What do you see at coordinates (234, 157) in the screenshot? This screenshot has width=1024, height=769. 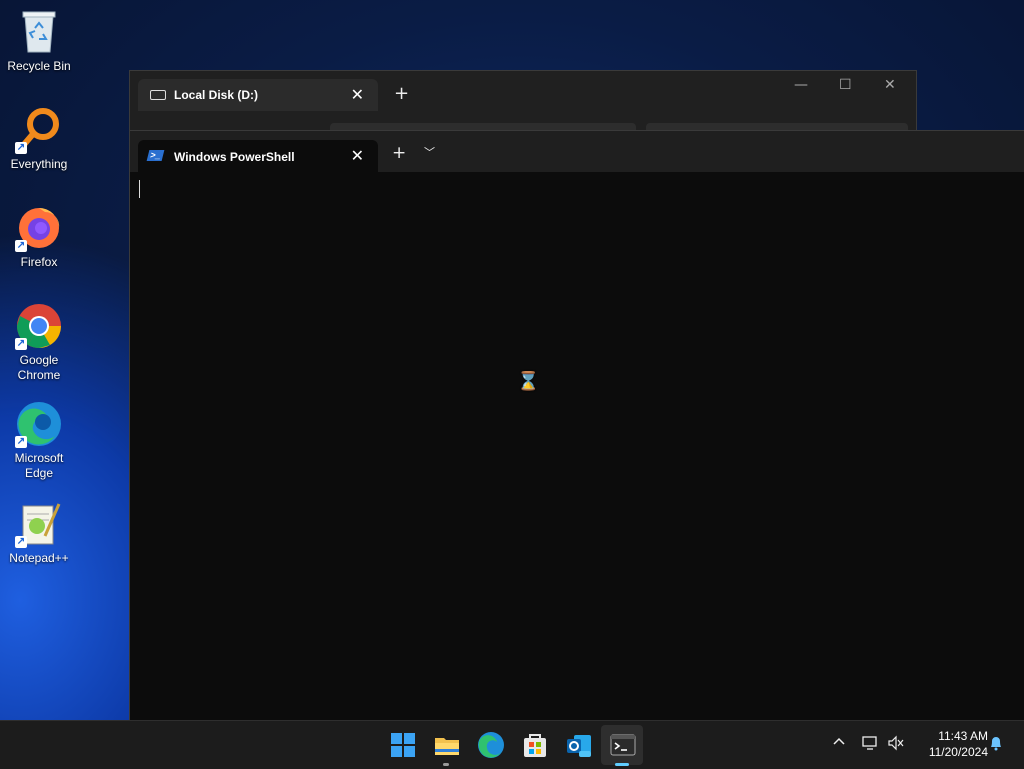 I see `terminal-tab-title: Windows PowerShell` at bounding box center [234, 157].